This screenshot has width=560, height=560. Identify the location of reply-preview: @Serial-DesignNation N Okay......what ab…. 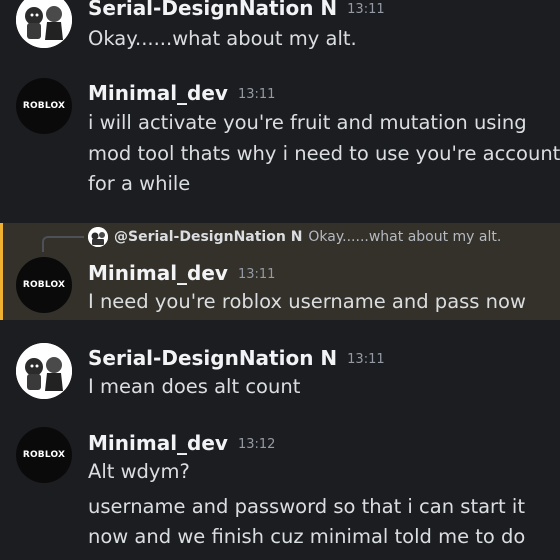
(294, 237).